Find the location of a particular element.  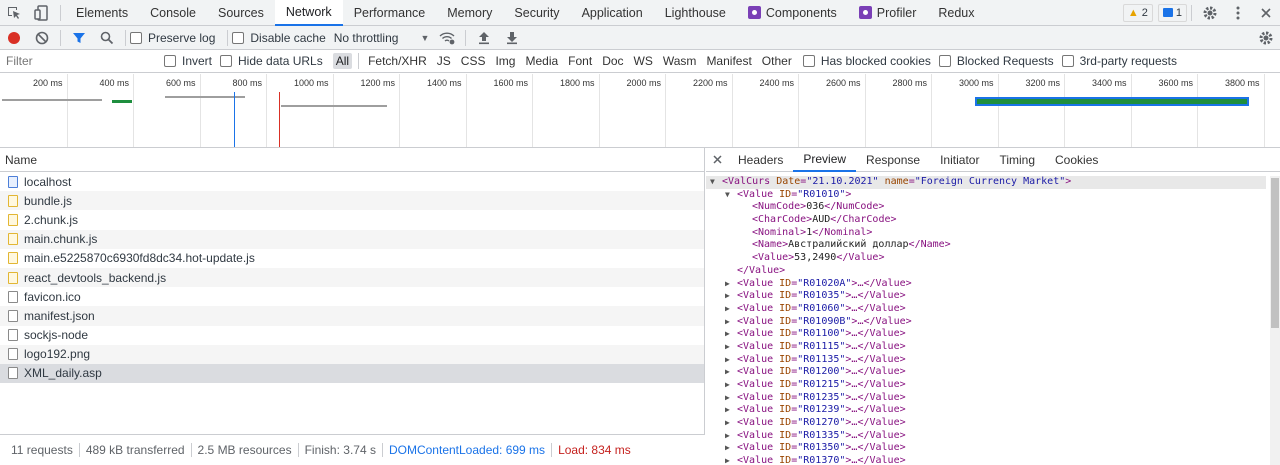

request-row: sockjs-node is located at coordinates (352, 335).